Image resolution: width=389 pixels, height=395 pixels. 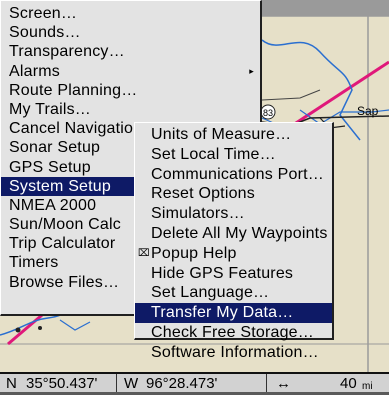 I want to click on submenu-item-hide-gps-features: Hide GPS Features, so click(x=233, y=274).